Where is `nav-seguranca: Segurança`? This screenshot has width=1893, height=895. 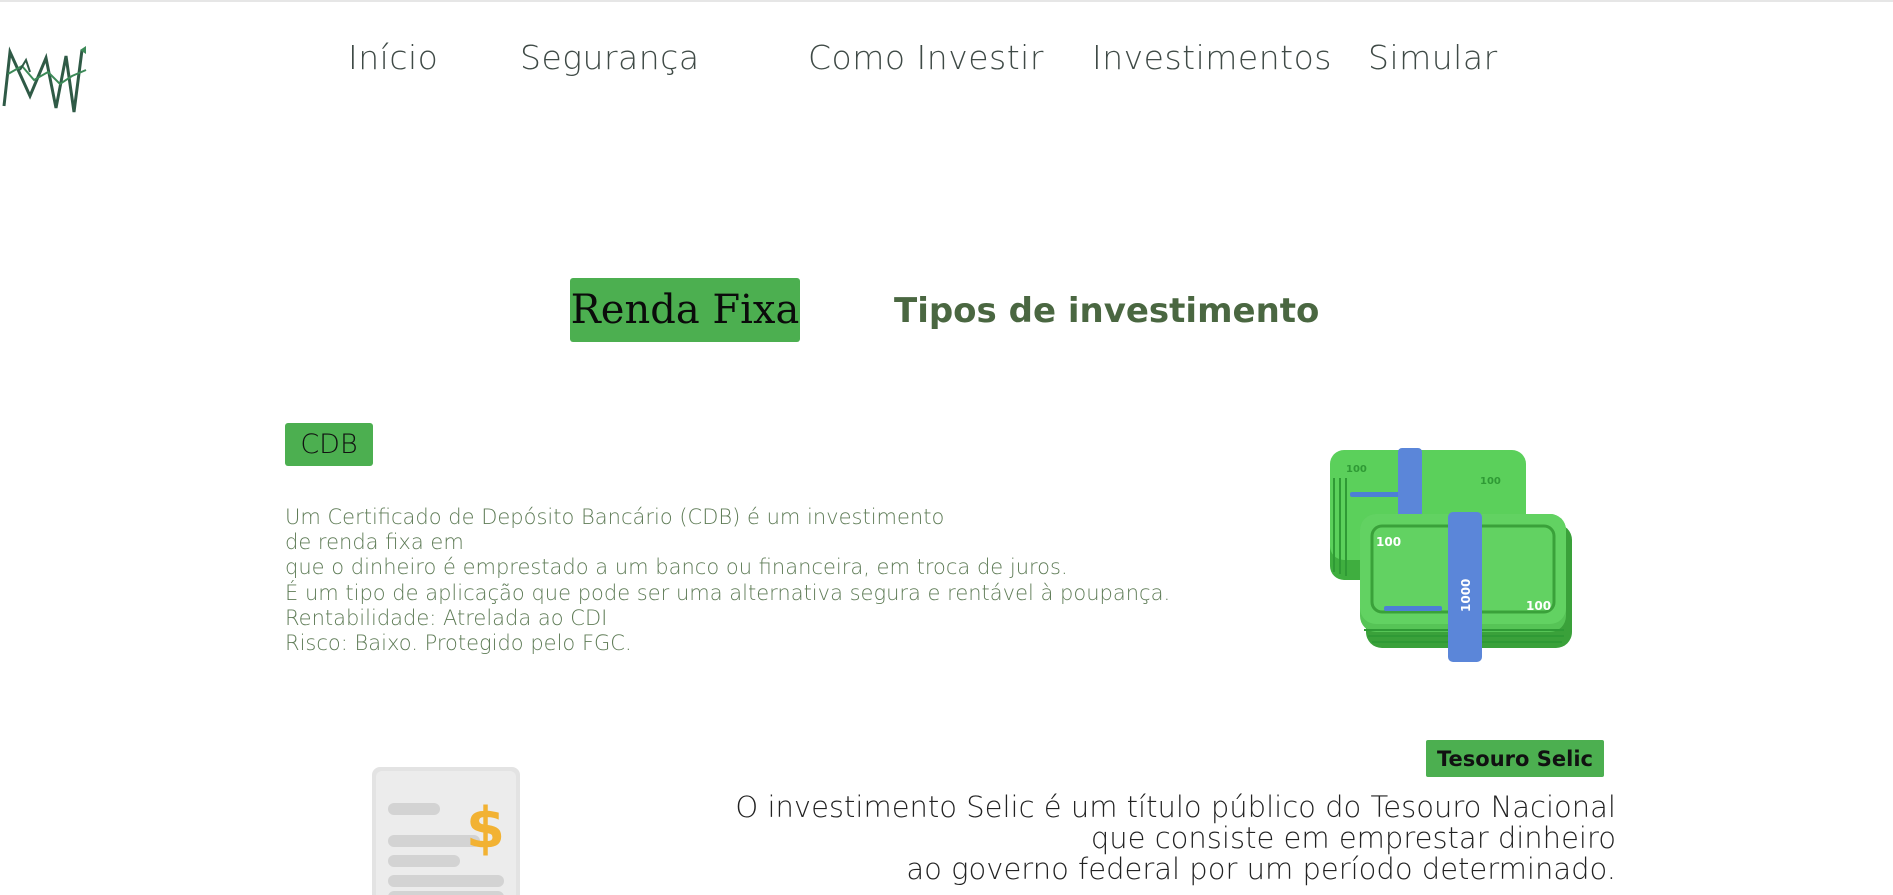 nav-seguranca: Segurança is located at coordinates (610, 57).